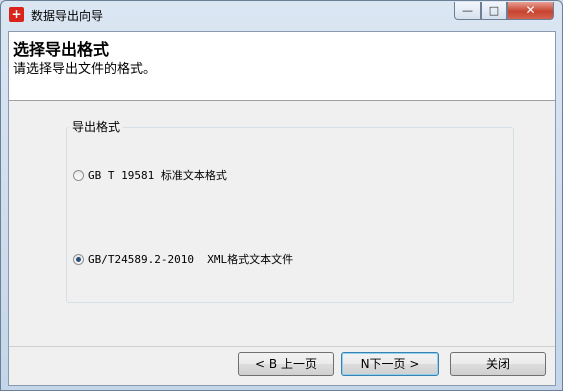  Describe the element at coordinates (61, 49) in the screenshot. I see `page-title: 选择导出格式` at that location.